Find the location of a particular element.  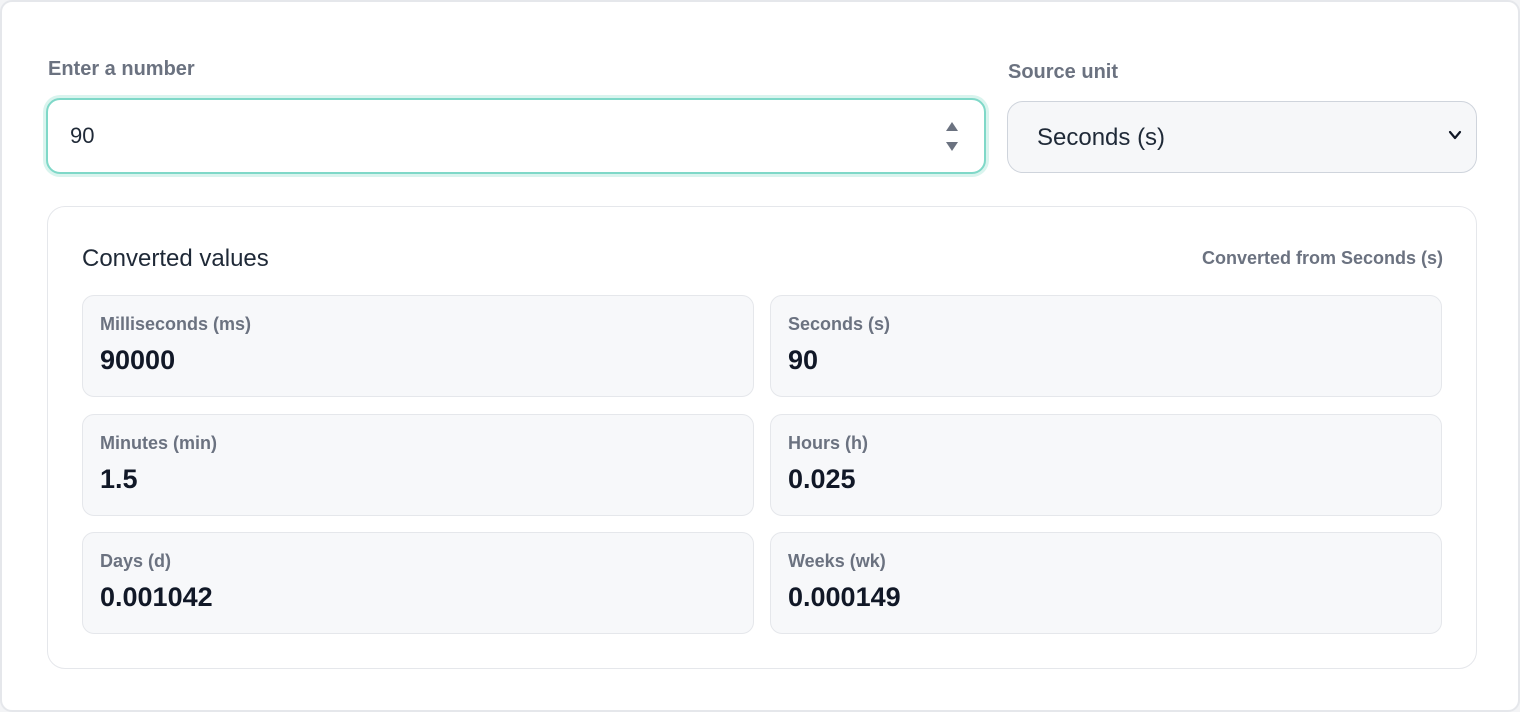

results-source-note: Converted from Seconds (s) is located at coordinates (1322, 258).